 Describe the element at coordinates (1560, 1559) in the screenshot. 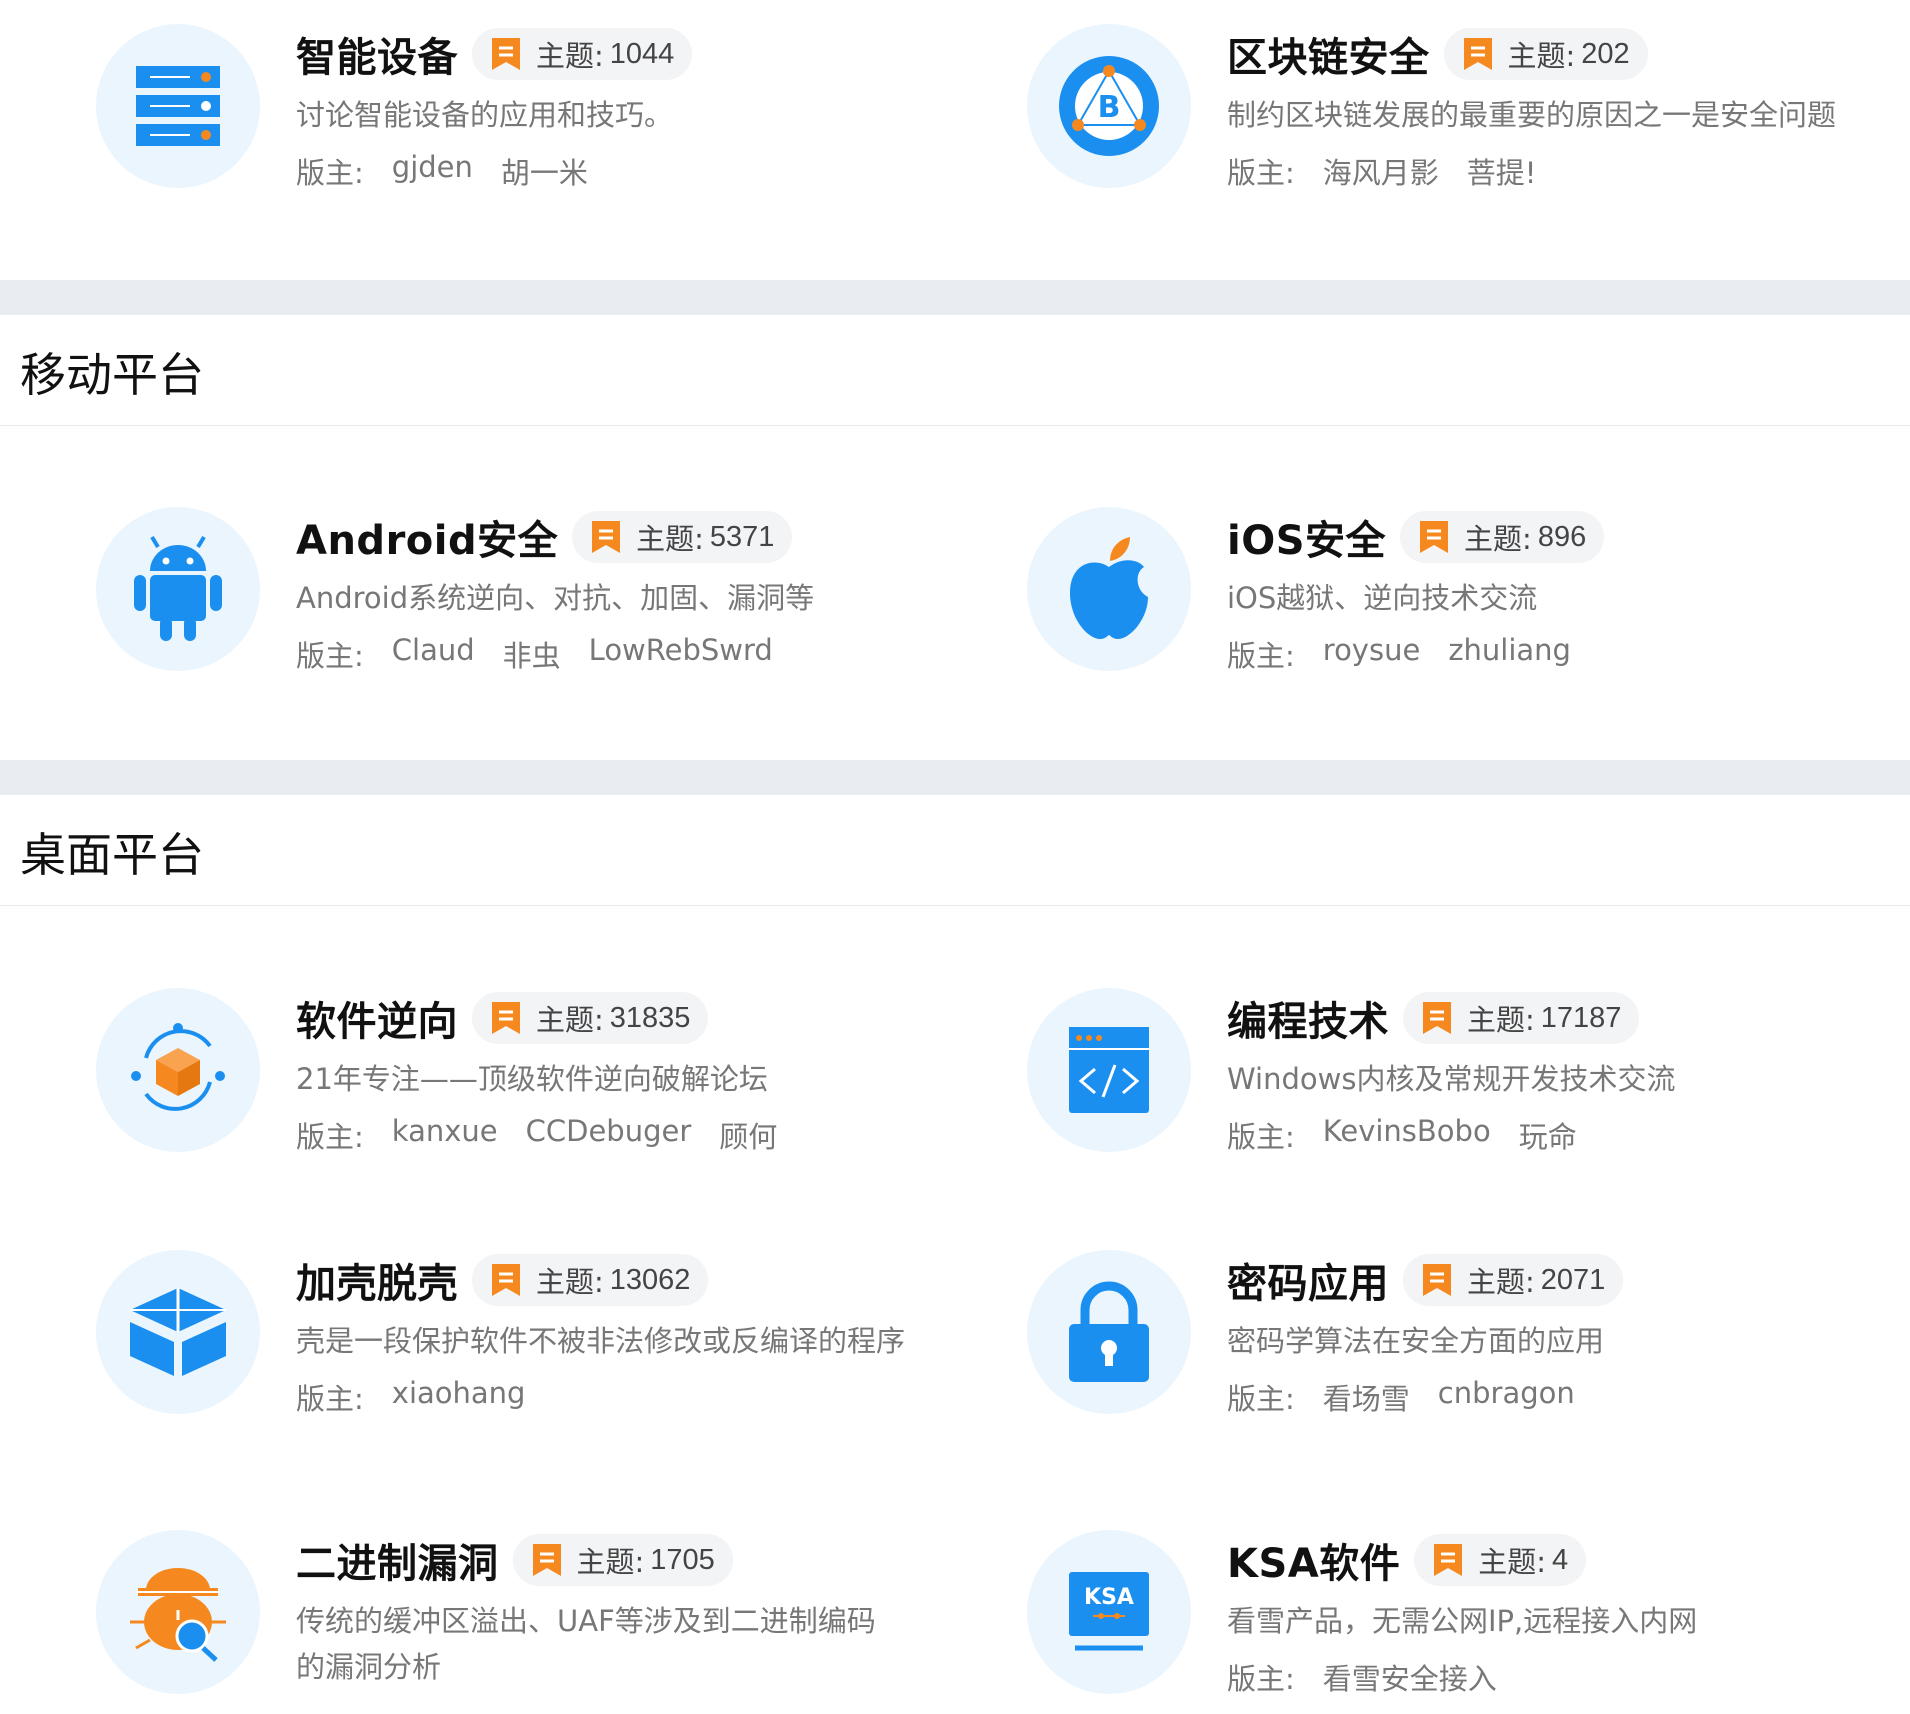

I see `topic-count: 4` at that location.